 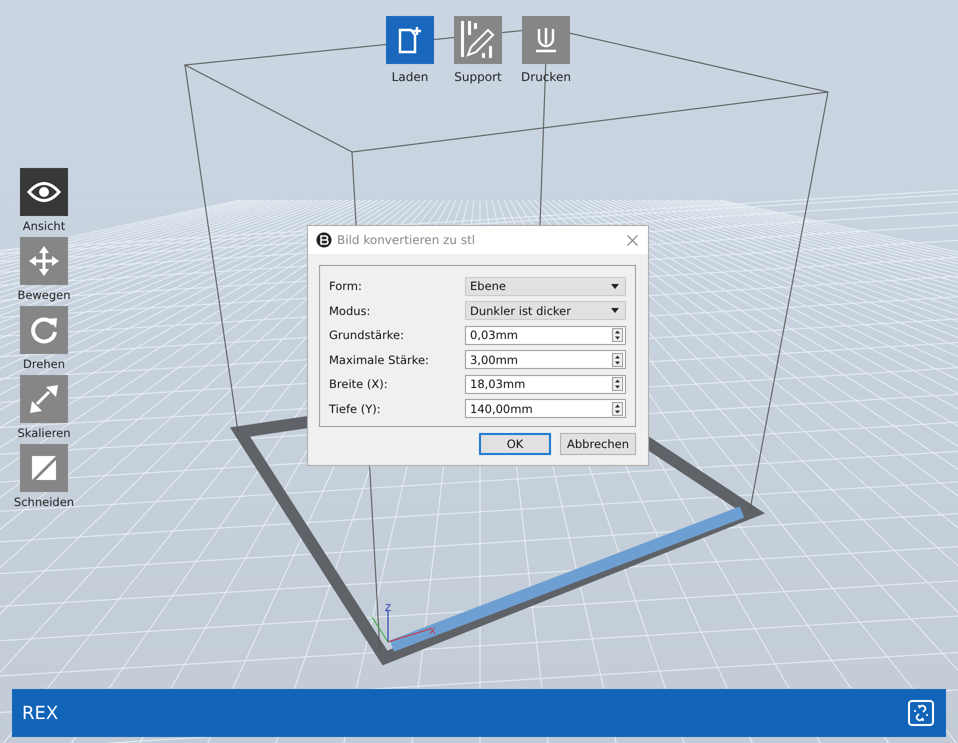 I want to click on field-label: Breite (X):, so click(x=359, y=384).